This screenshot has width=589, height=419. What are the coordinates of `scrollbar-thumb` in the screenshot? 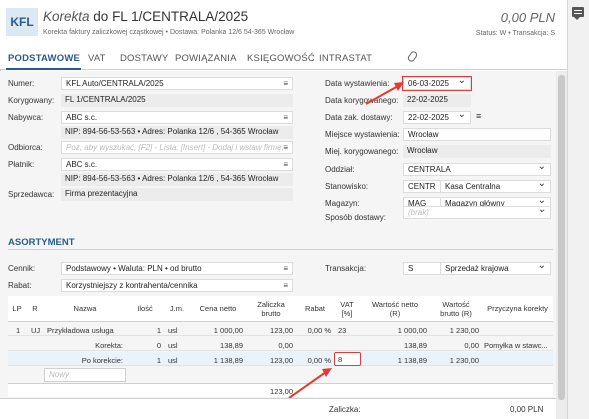 It's located at (561, 237).